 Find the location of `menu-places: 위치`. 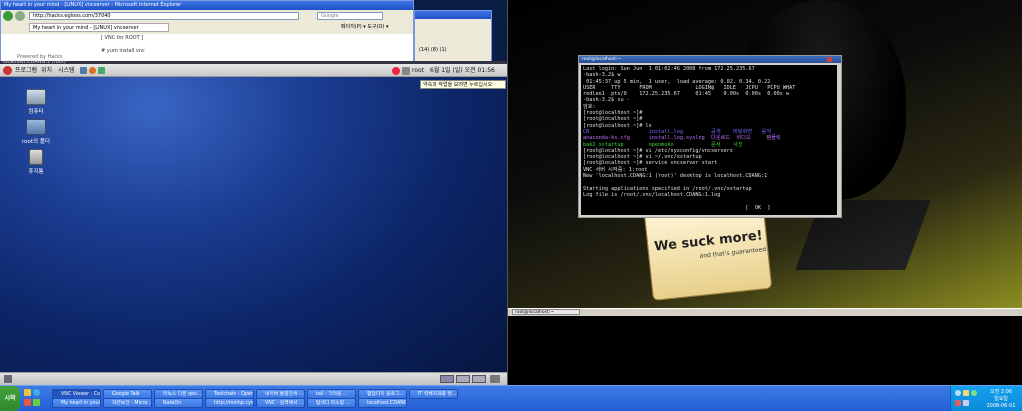

menu-places: 위치 is located at coordinates (46, 70).